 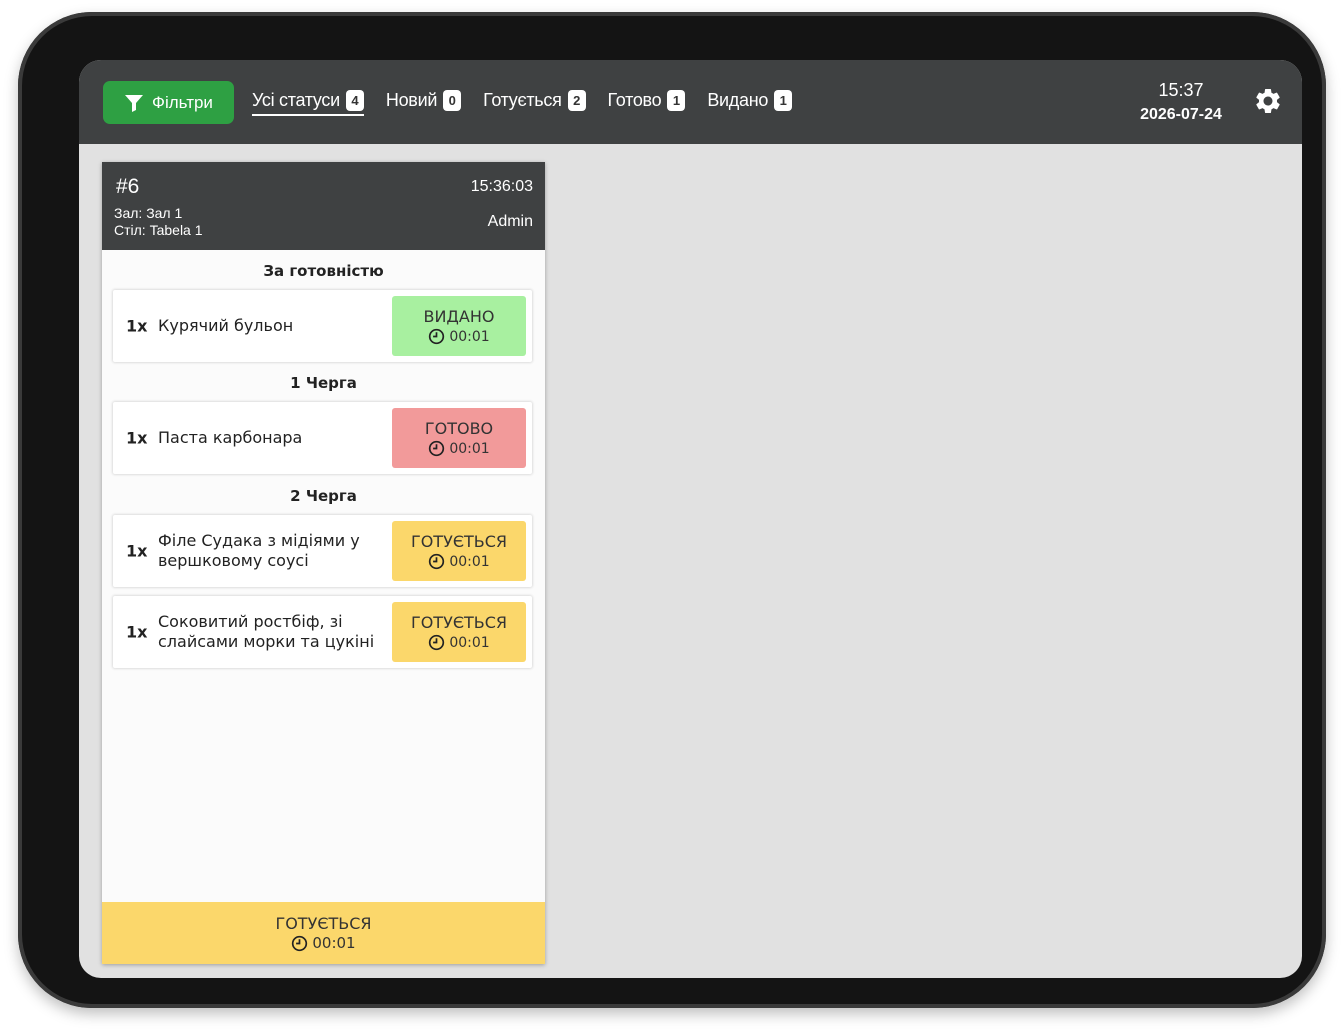 What do you see at coordinates (226, 325) in the screenshot?
I see `item-name: Курячий бульон` at bounding box center [226, 325].